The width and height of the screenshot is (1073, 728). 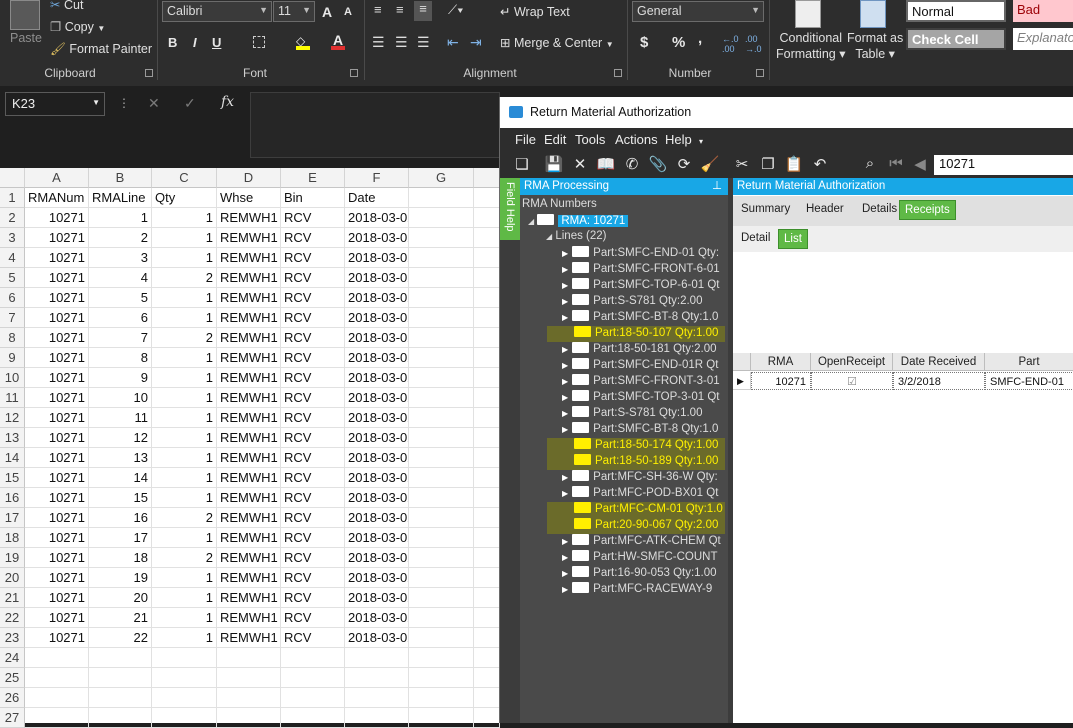 I want to click on tree-item-part: ▶ Part:S-S781 Qty:1.00, so click(x=632, y=412).